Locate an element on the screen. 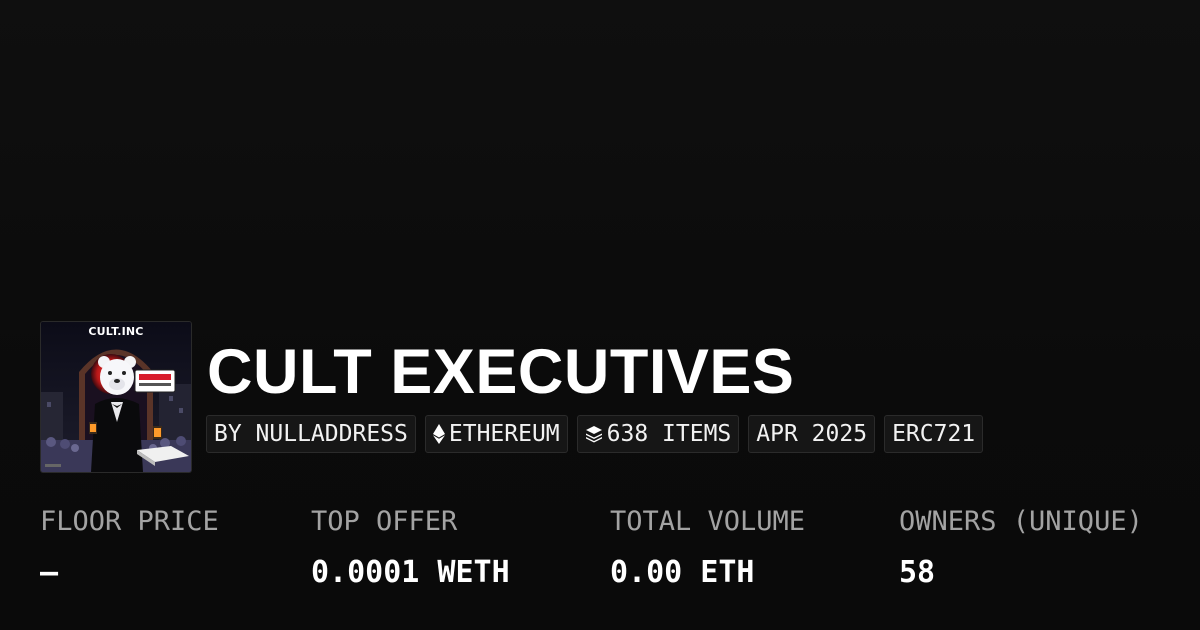 This screenshot has height=630, width=1200. avatar-brand-text: CULT.INC is located at coordinates (116, 331).